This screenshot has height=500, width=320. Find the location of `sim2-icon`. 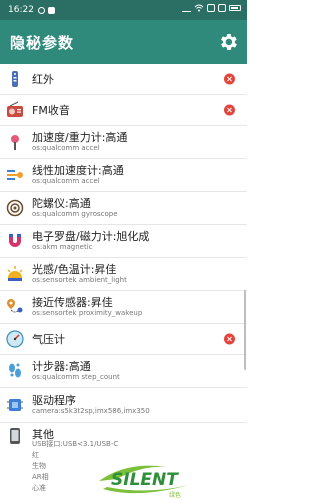

sim2-icon is located at coordinates (222, 8).